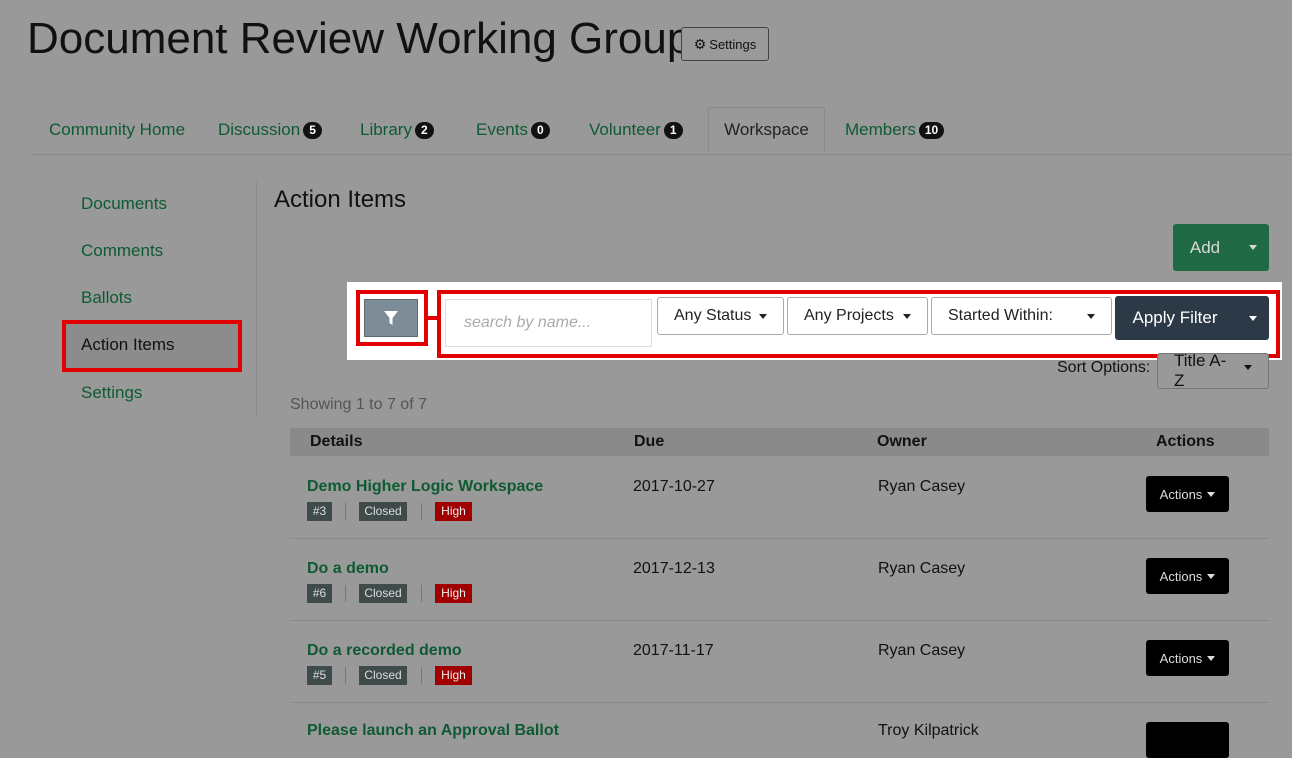  I want to click on count-badge: 10, so click(931, 130).